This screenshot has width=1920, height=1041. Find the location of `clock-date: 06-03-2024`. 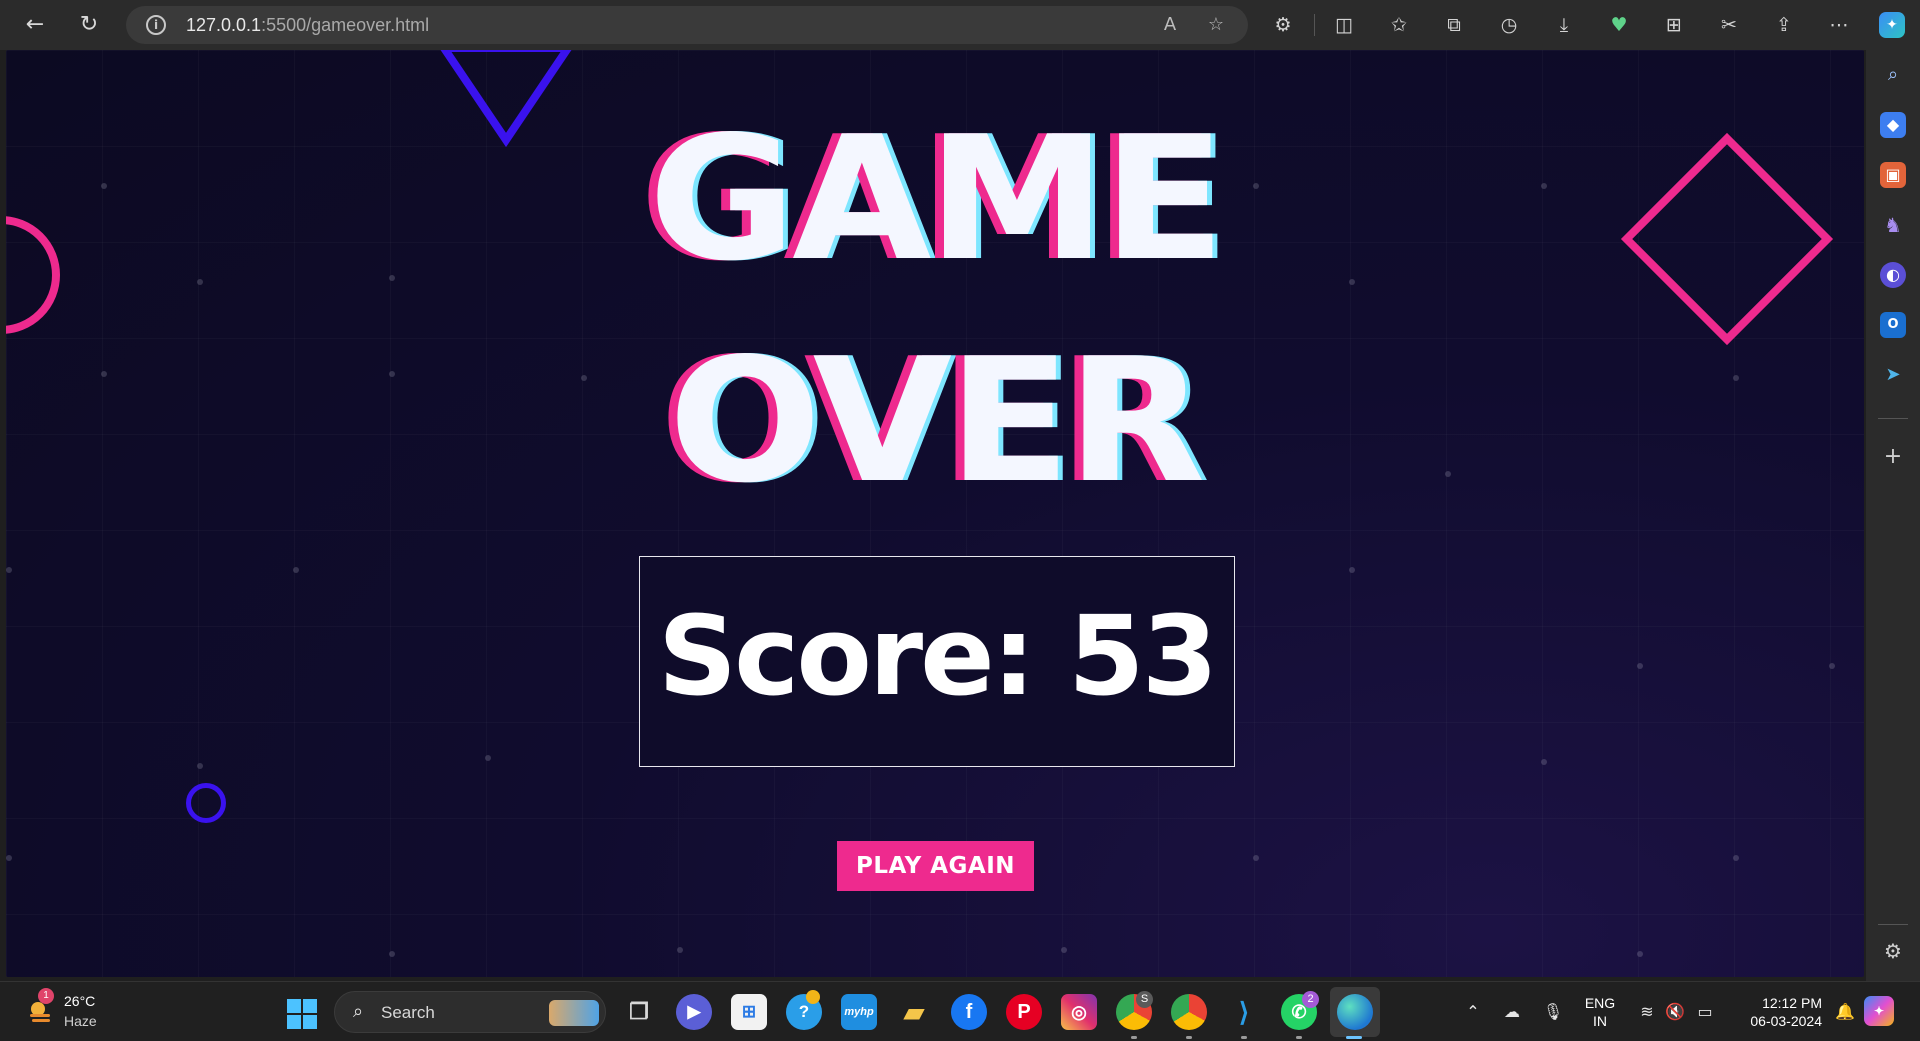

clock-date: 06-03-2024 is located at coordinates (1786, 1021).